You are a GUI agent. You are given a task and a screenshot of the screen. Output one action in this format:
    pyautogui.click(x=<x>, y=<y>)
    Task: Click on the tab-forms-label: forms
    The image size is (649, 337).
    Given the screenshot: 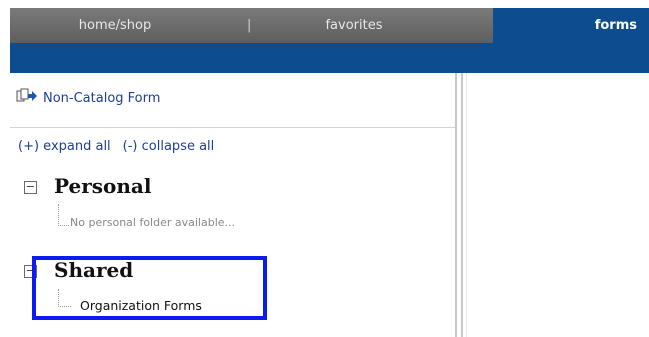 What is the action you would take?
    pyautogui.click(x=615, y=25)
    